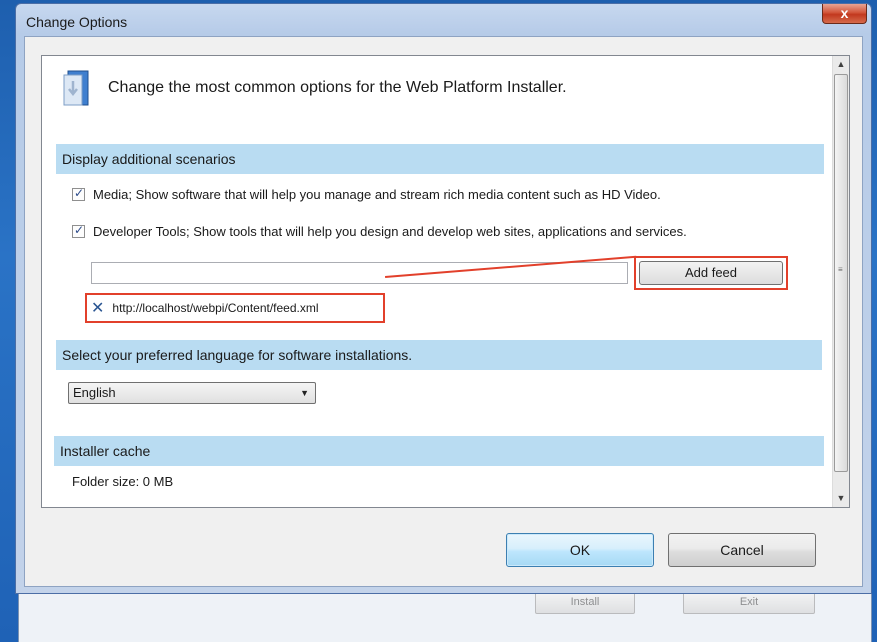  Describe the element at coordinates (78, 230) in the screenshot. I see `developer-tools-checkbox` at that location.